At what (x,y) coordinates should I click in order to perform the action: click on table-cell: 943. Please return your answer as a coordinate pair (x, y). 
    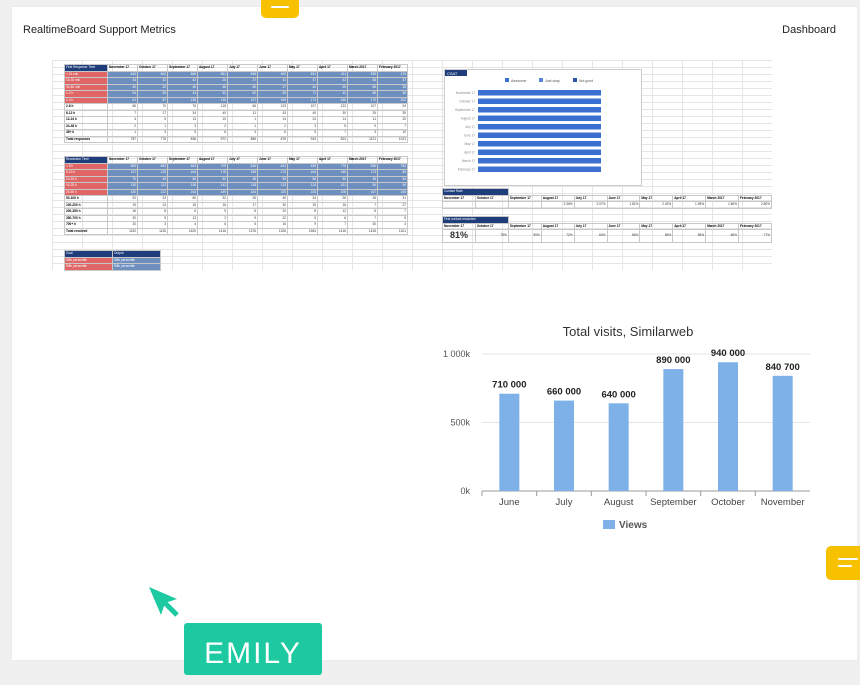
    Looking at the image, I should click on (302, 139).